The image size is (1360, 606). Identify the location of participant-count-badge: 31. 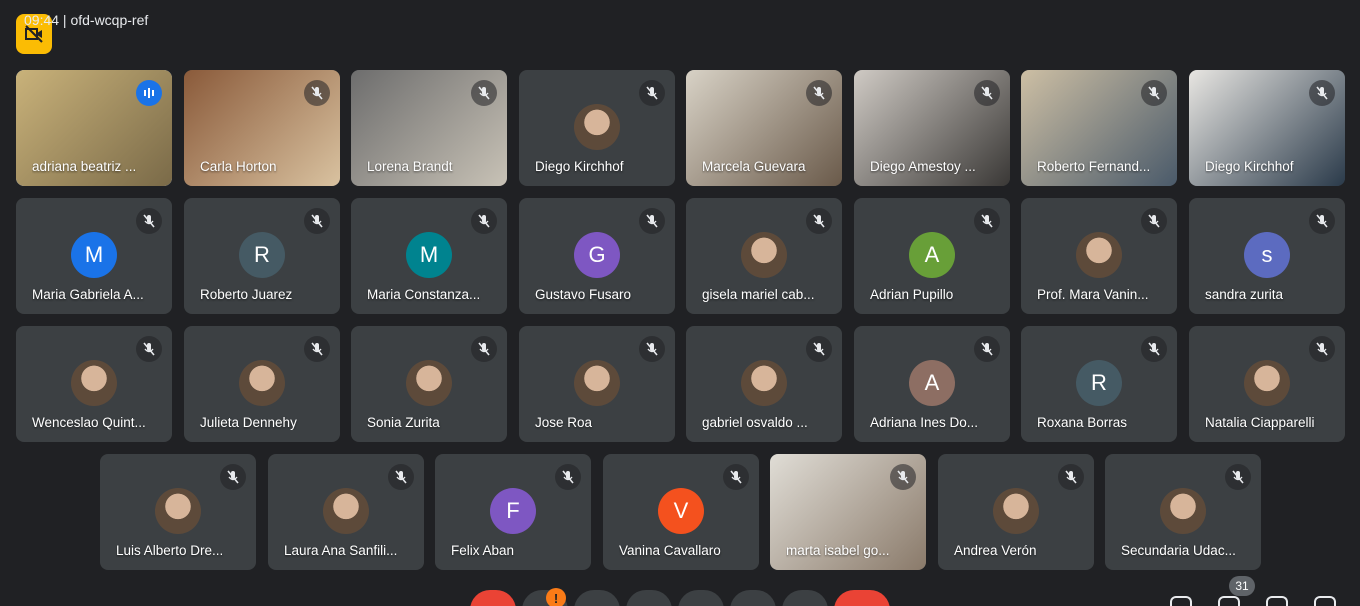
(1242, 586).